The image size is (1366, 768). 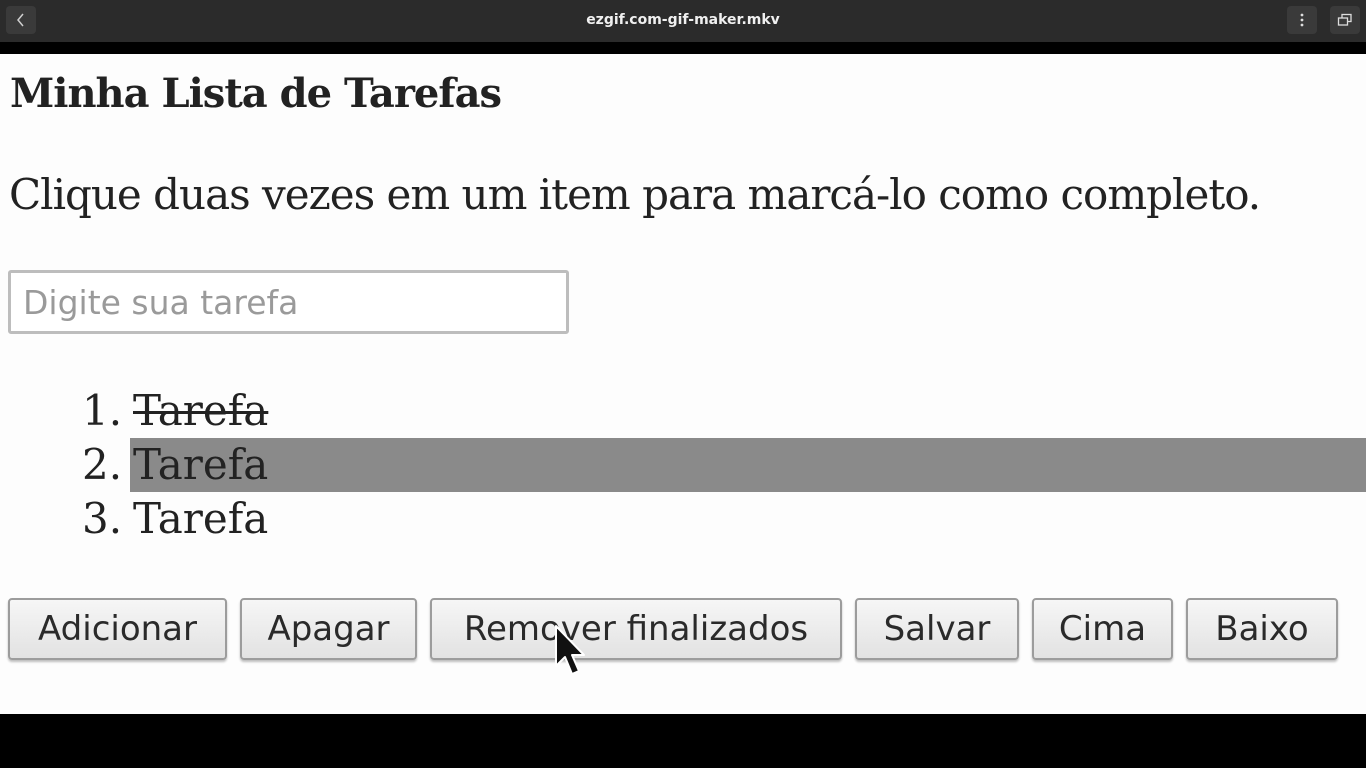 I want to click on remove-completed-button: Remover finalizados, so click(x=636, y=629).